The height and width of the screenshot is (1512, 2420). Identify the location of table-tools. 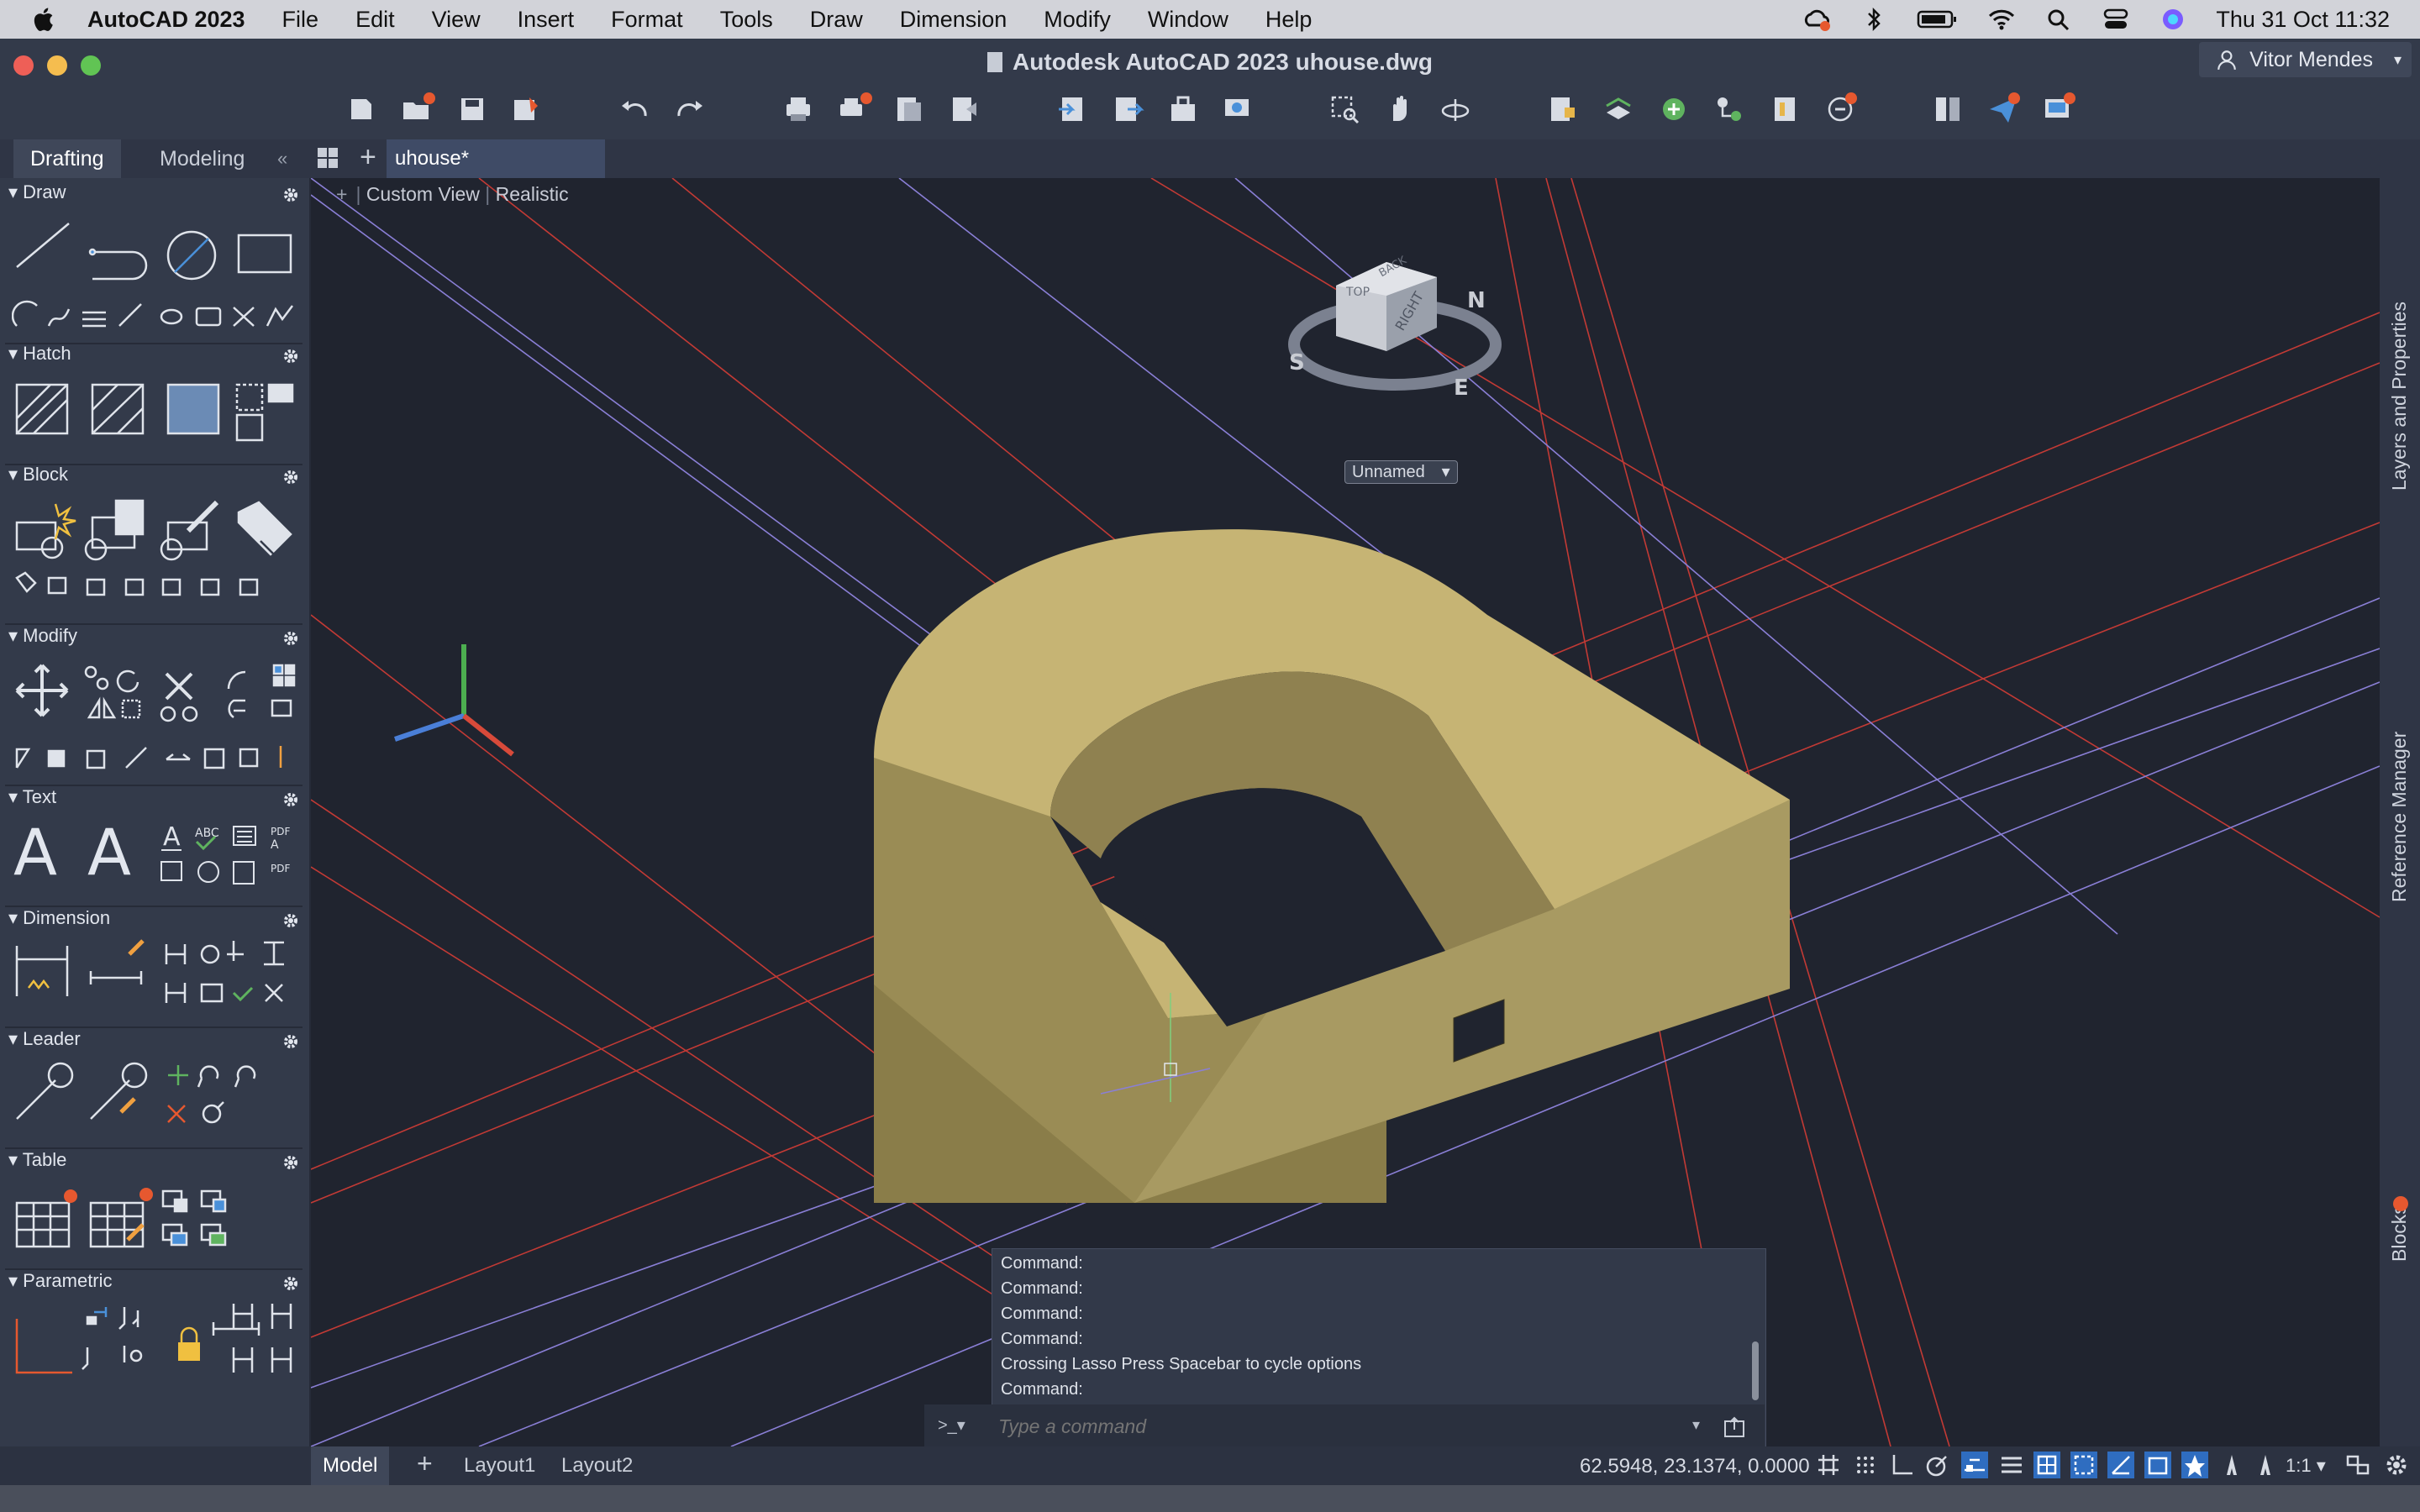
(154, 1220).